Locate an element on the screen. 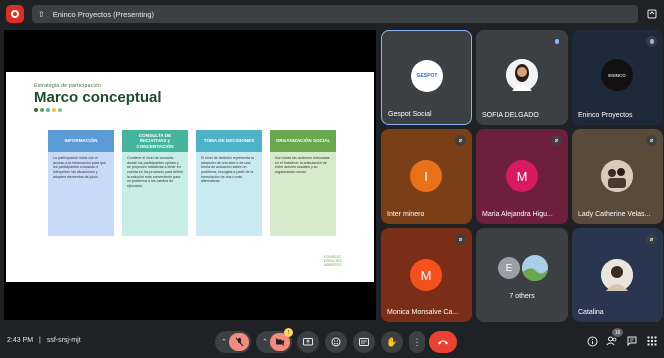 This screenshot has width=664, height=358. reactions-button is located at coordinates (336, 342).